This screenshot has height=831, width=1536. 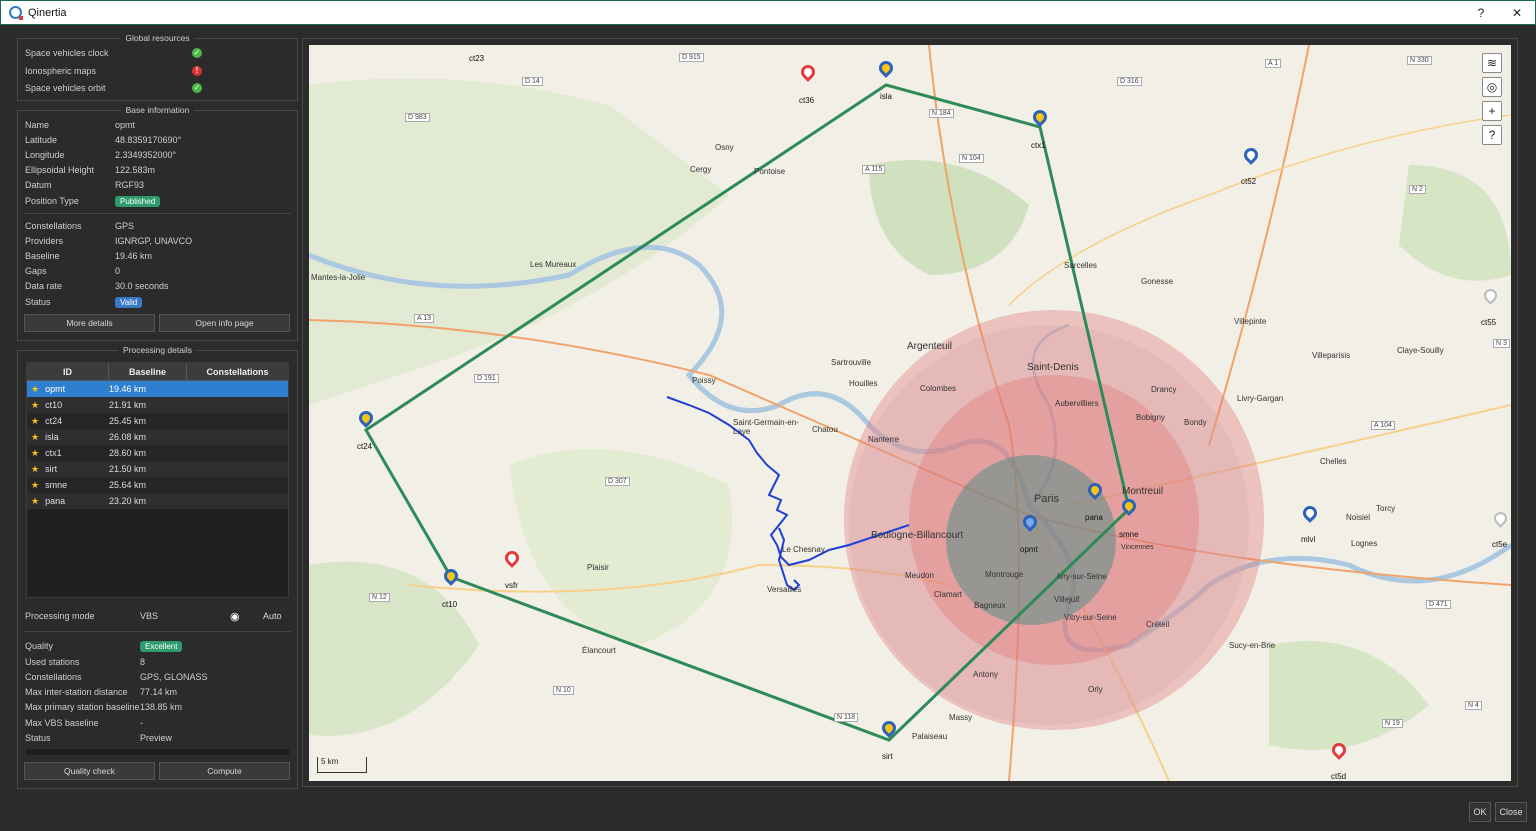 I want to click on resource-label: Ionospheric maps, so click(x=61, y=71).